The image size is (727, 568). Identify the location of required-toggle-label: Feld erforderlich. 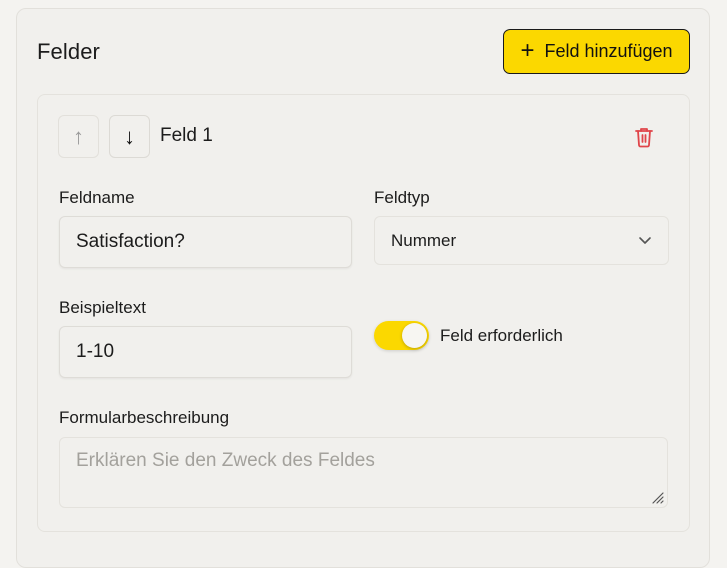
(501, 335).